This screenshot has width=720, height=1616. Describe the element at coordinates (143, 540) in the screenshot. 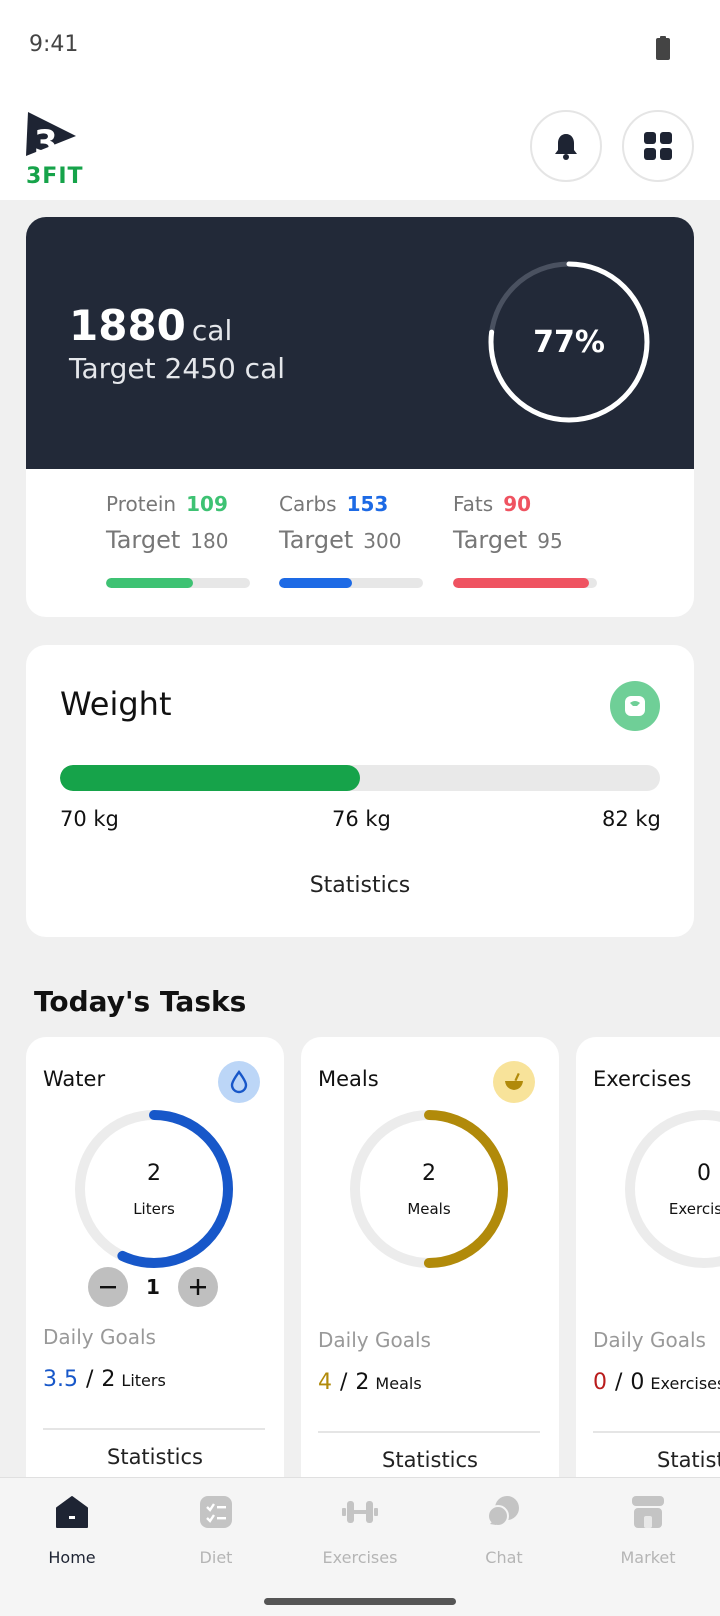

I see `macro-protein-target-label: Target` at that location.